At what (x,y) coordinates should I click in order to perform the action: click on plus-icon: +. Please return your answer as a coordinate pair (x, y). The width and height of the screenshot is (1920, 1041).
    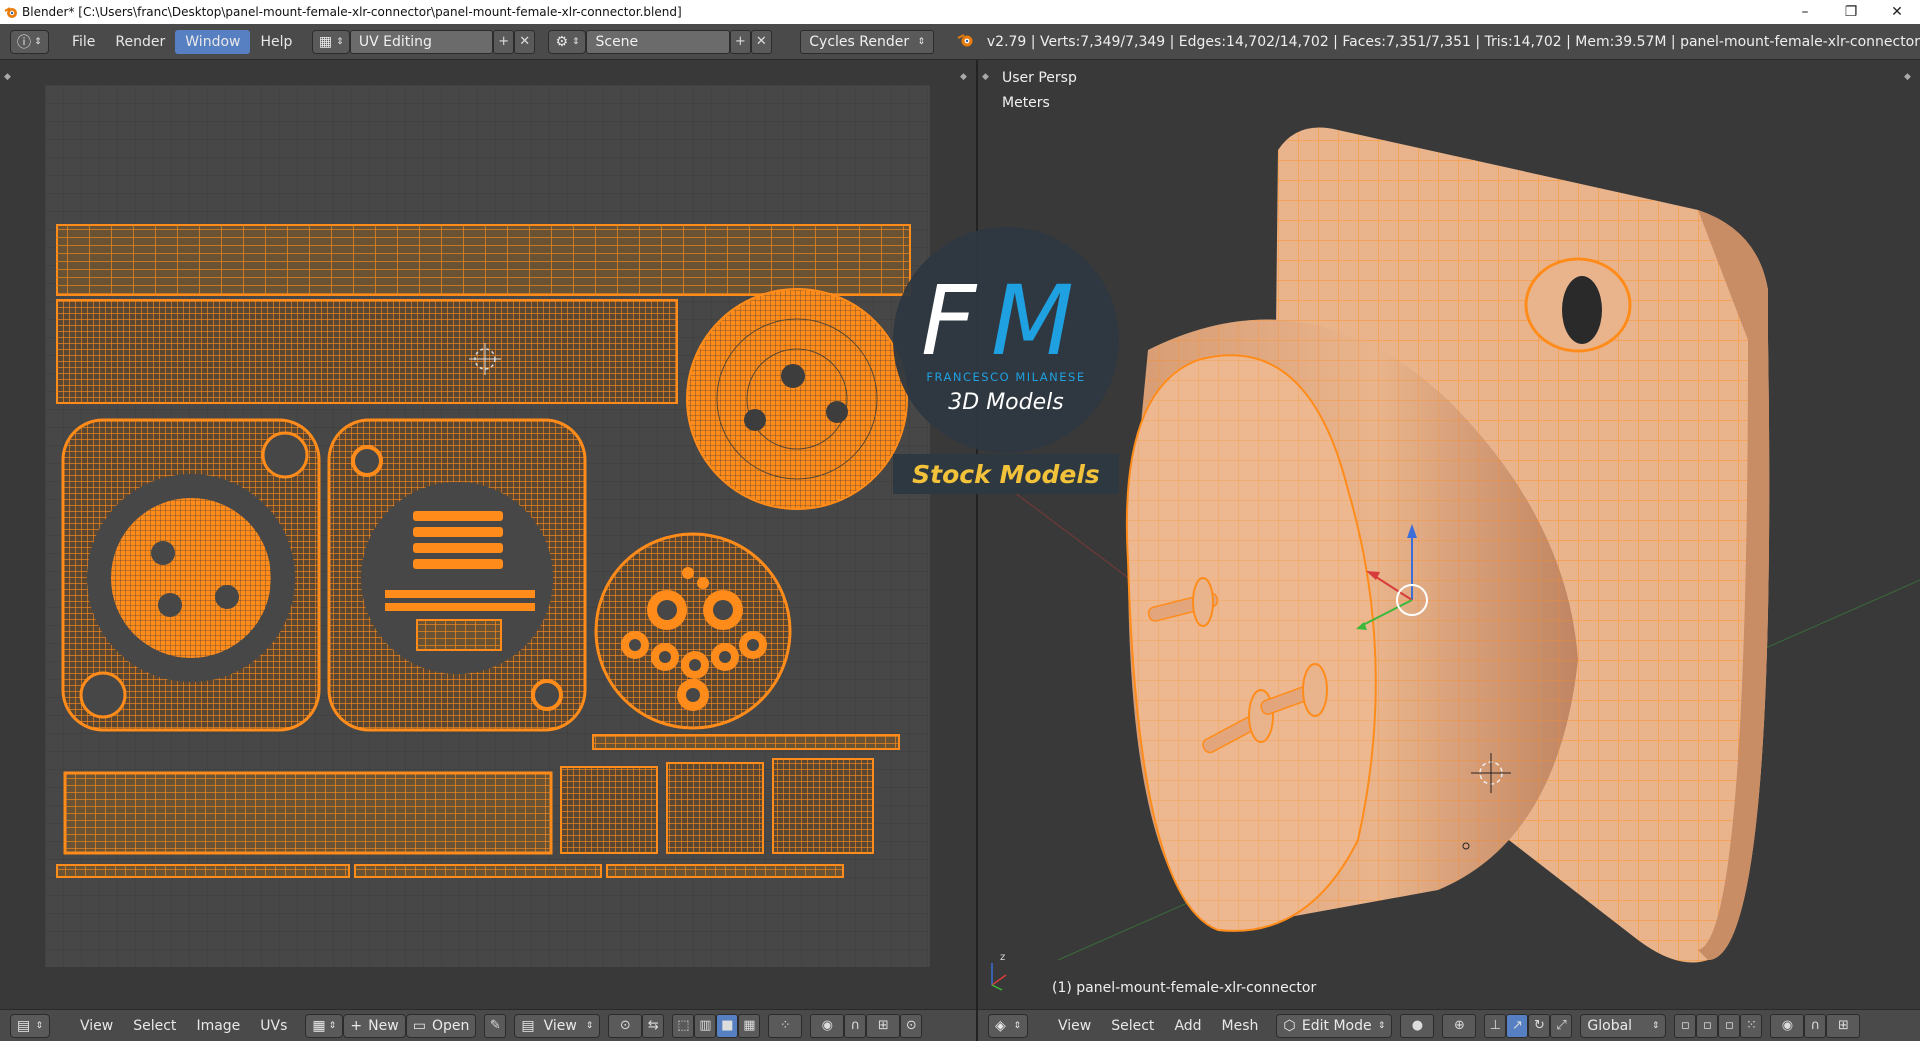
    Looking at the image, I should click on (740, 41).